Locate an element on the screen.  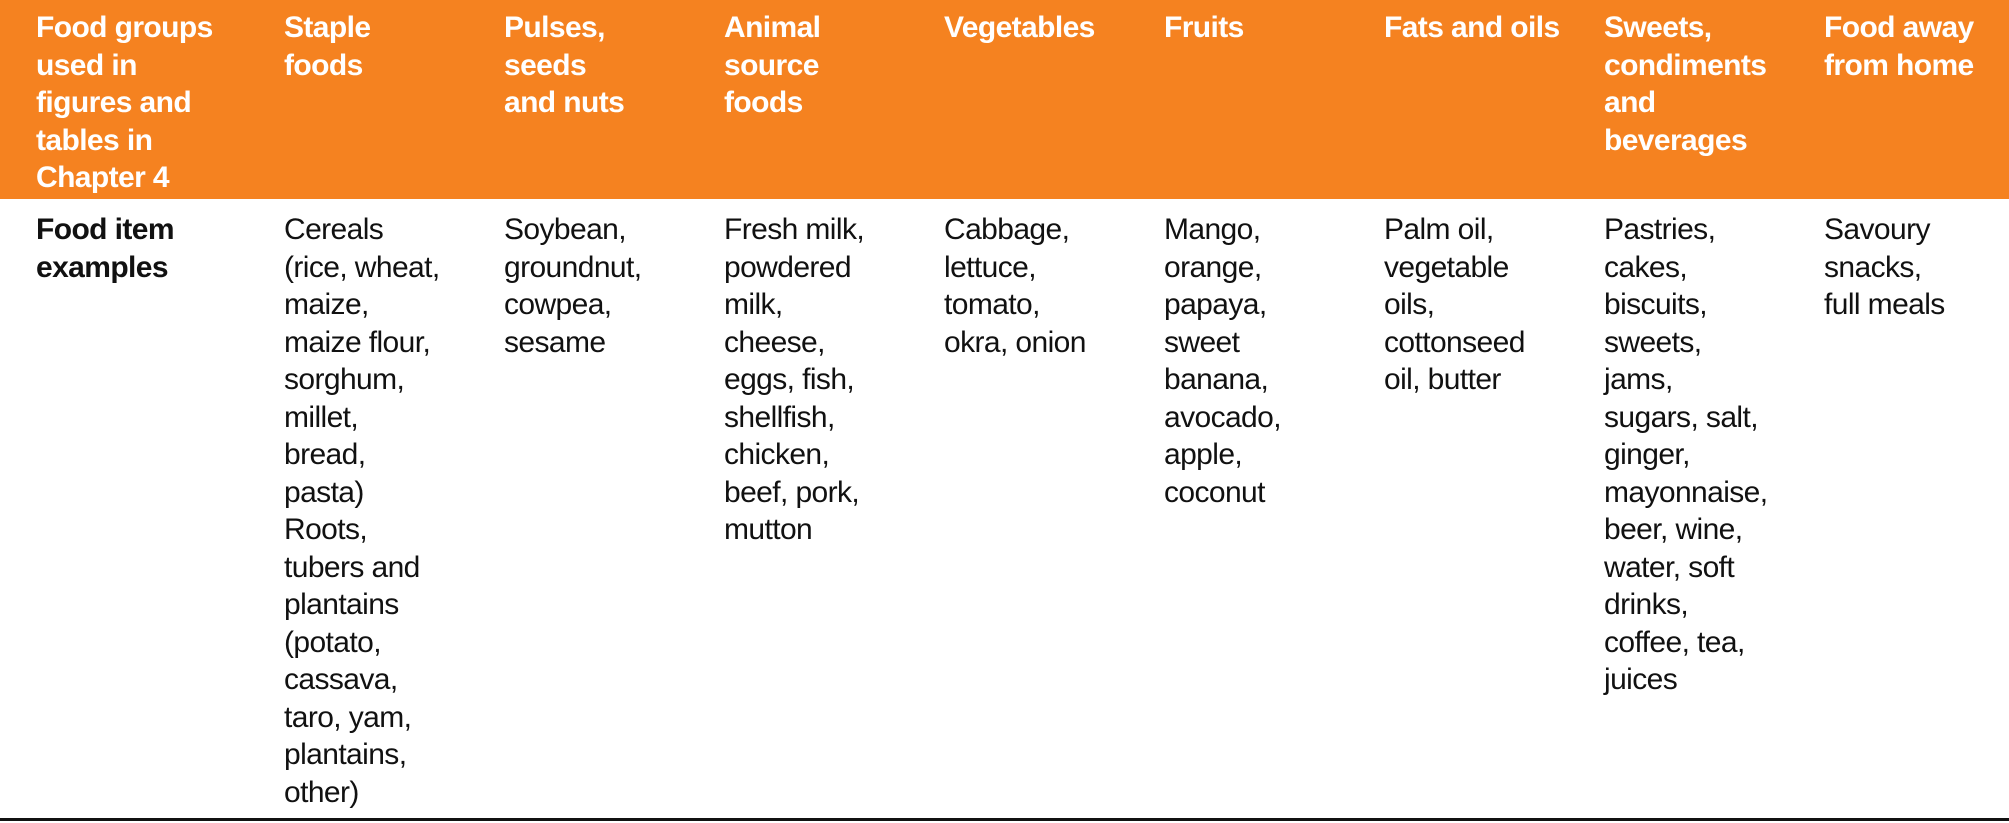
header-cell-animal-source-foods: Animal source foods is located at coordinates (772, 65).